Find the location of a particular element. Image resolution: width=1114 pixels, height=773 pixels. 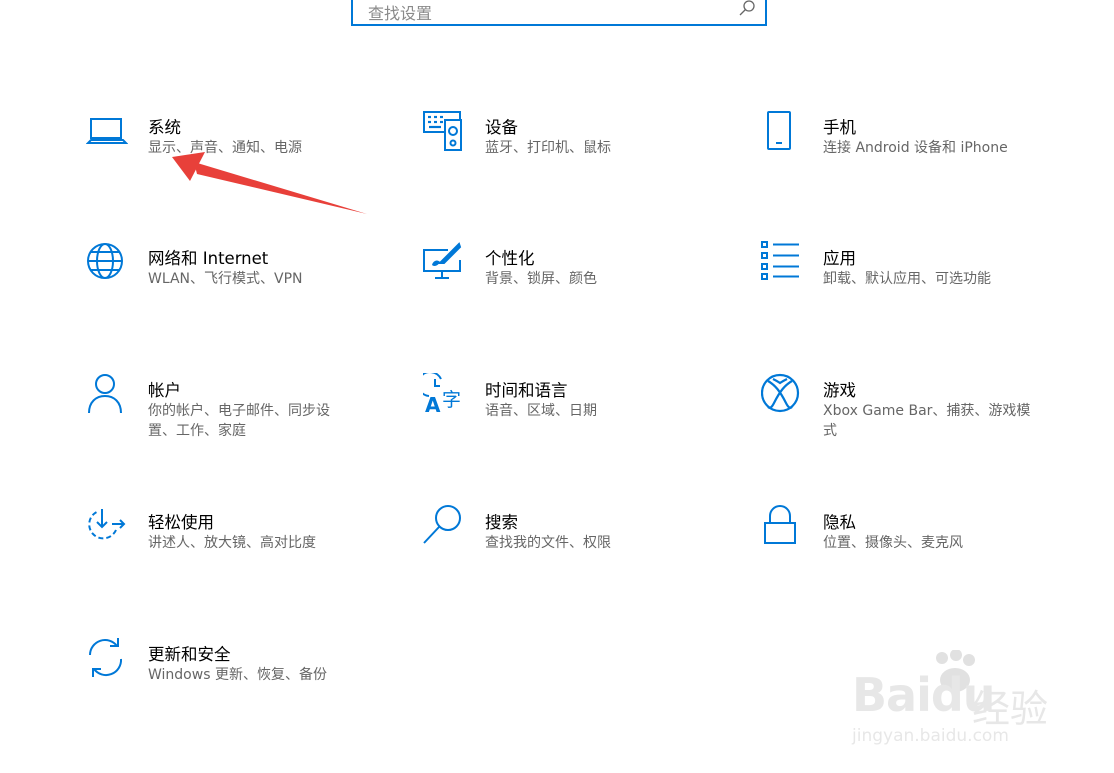

svg-text: 字 is located at coordinates (451, 400).